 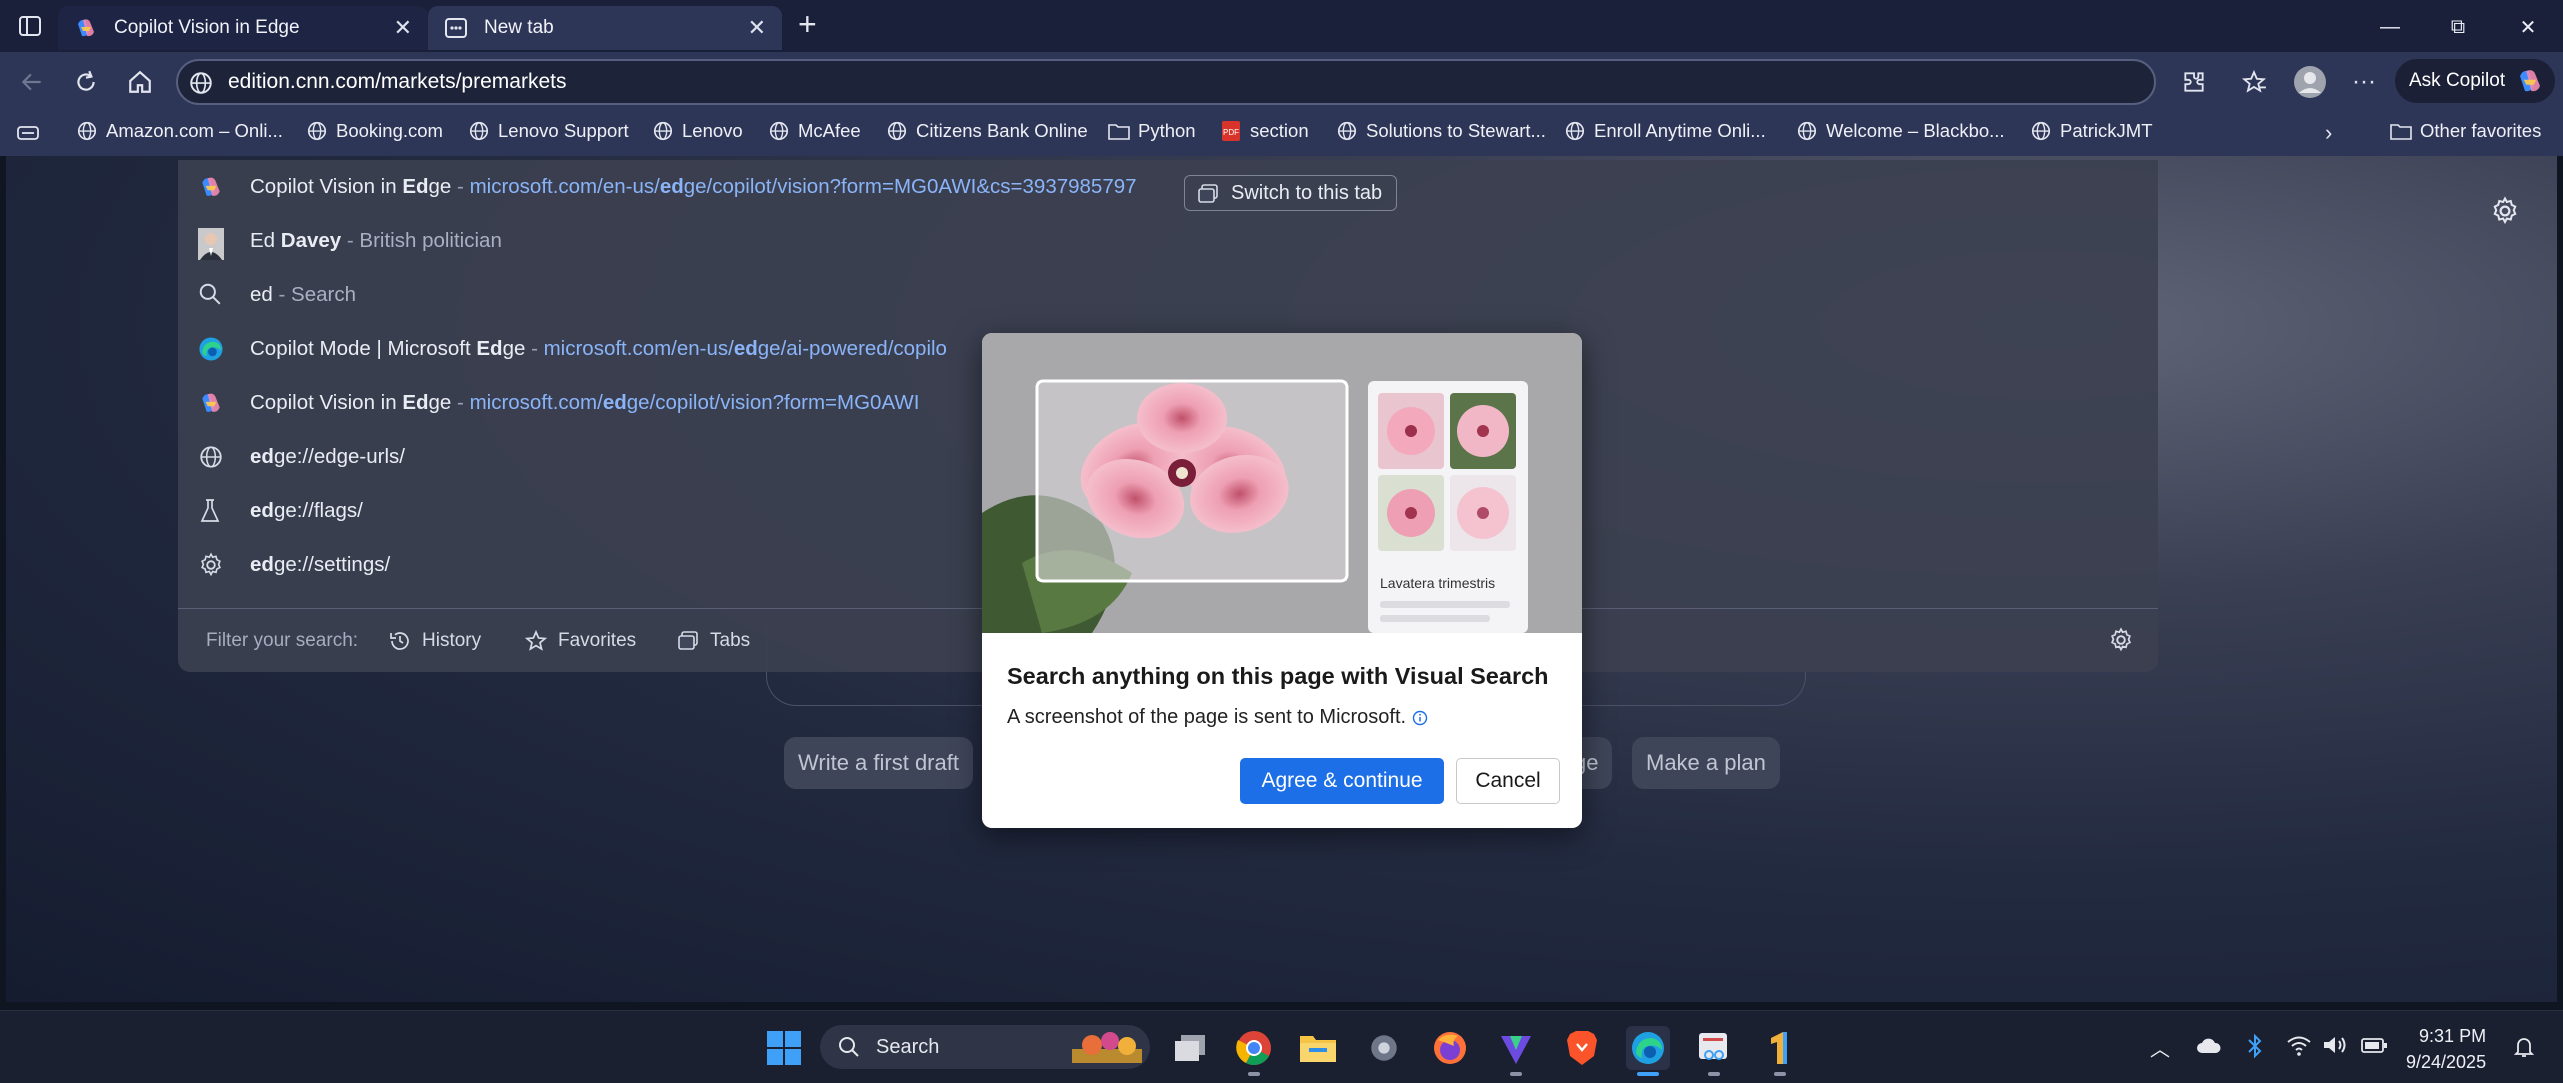 What do you see at coordinates (2209, 1046) in the screenshot?
I see `onedrive-cloud-icon` at bounding box center [2209, 1046].